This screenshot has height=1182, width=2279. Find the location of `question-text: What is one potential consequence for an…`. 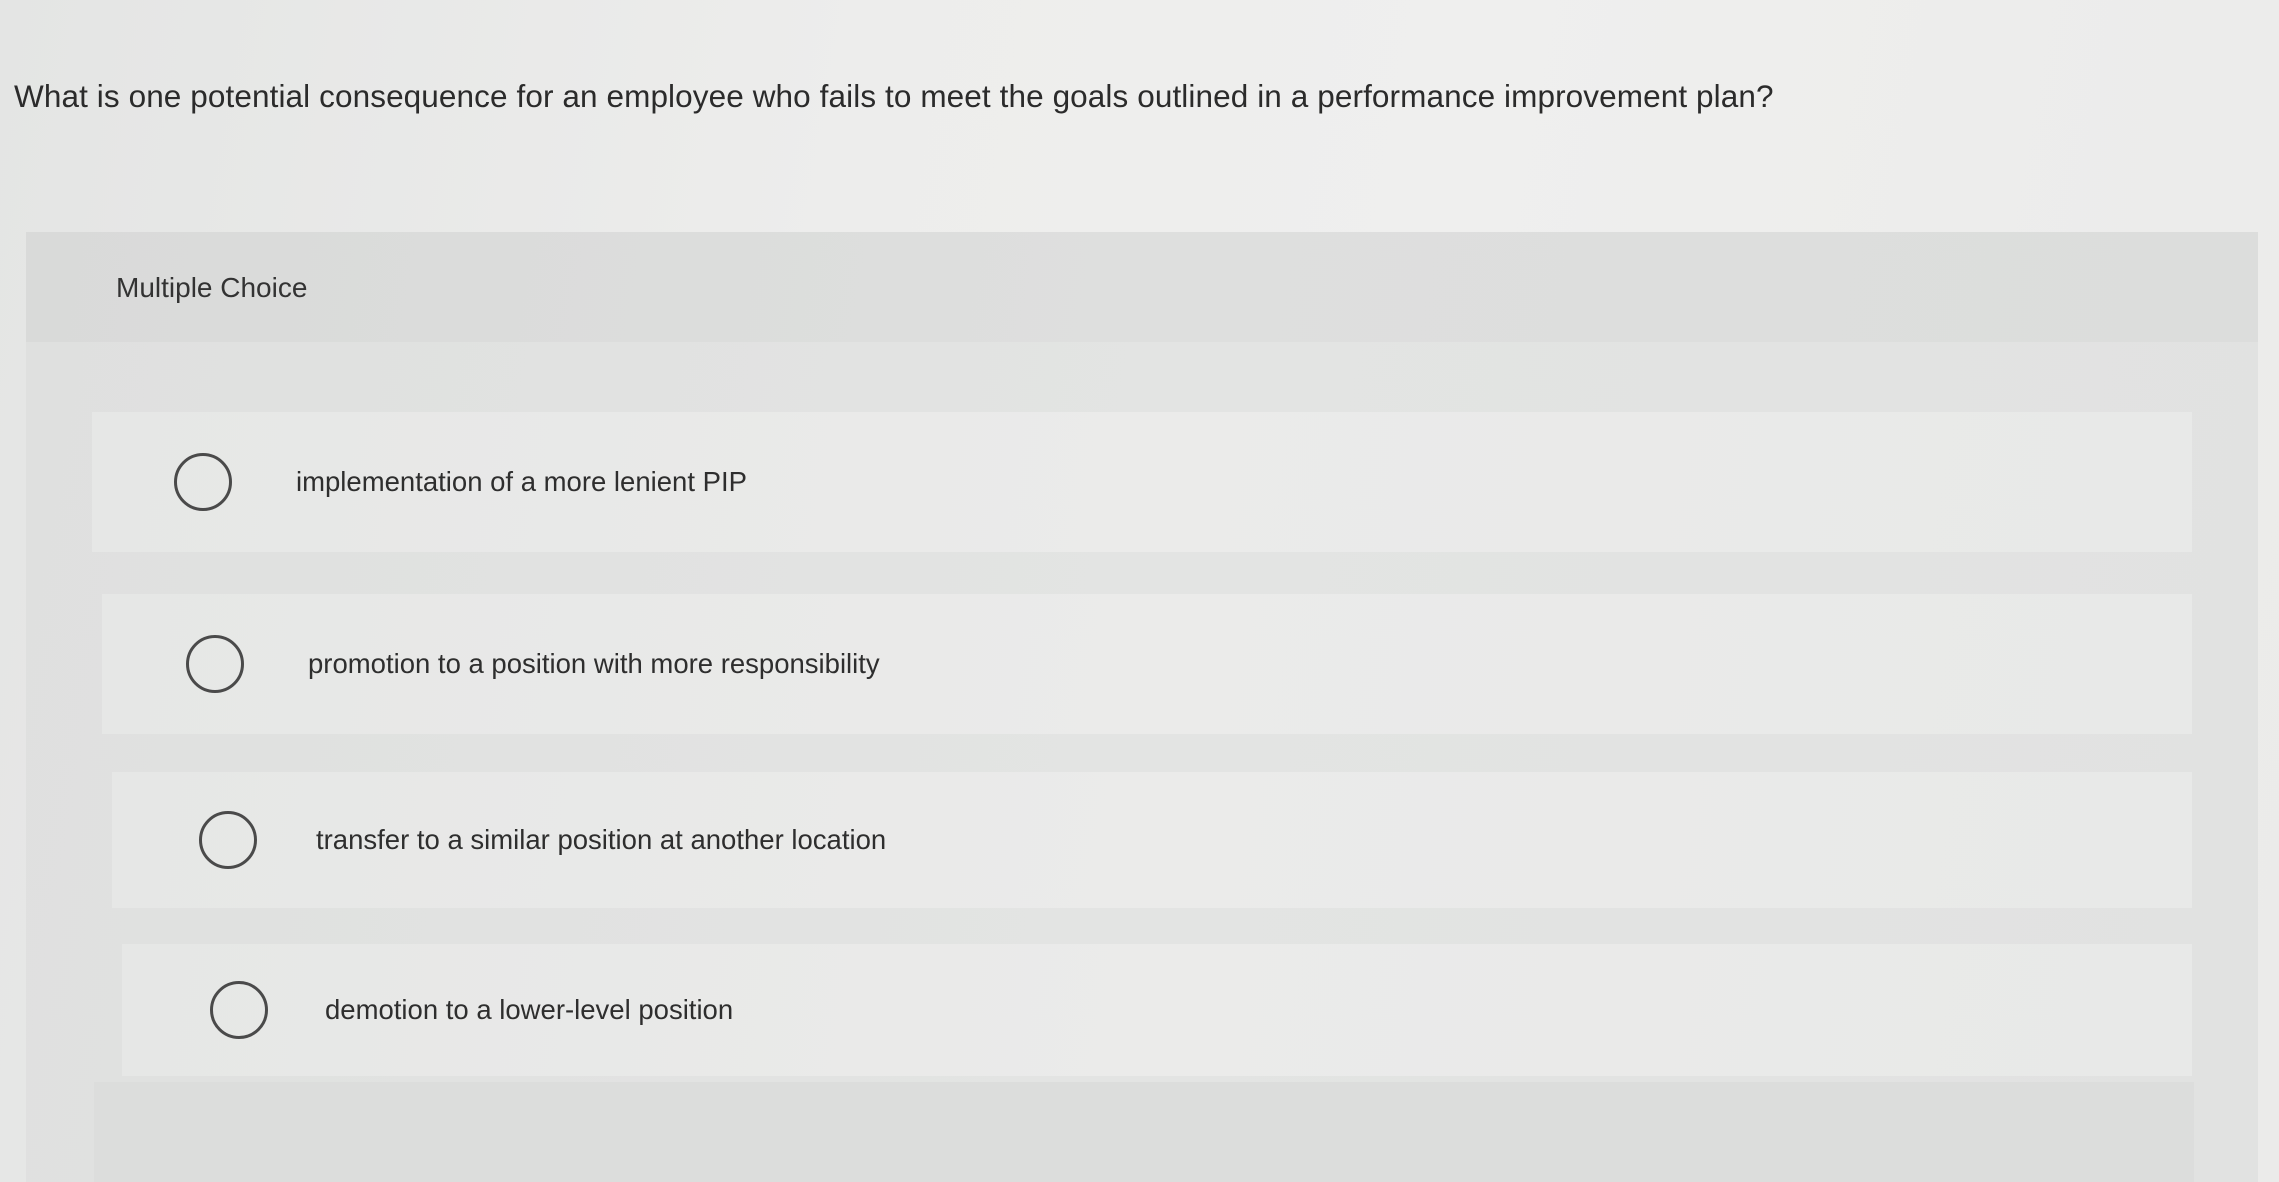

question-text: What is one potential consequence for an… is located at coordinates (894, 96).